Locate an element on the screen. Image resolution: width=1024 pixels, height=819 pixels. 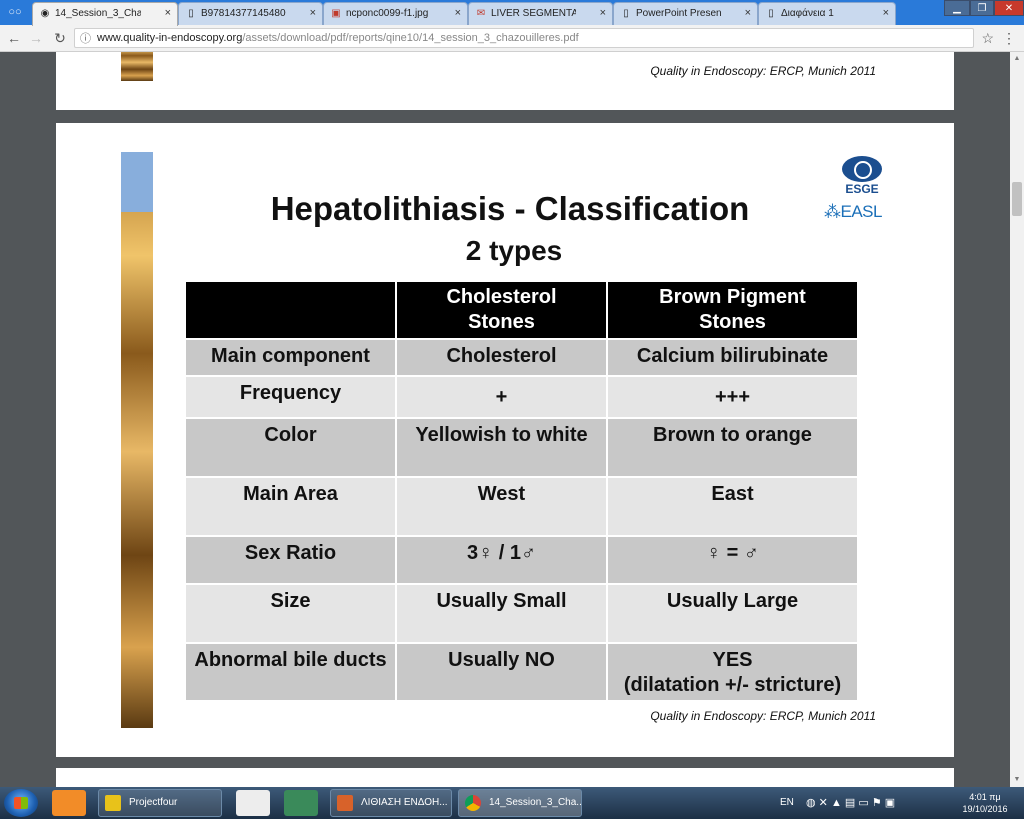
cell-cholesterol: Cholesterol is located at coordinates (501, 357).